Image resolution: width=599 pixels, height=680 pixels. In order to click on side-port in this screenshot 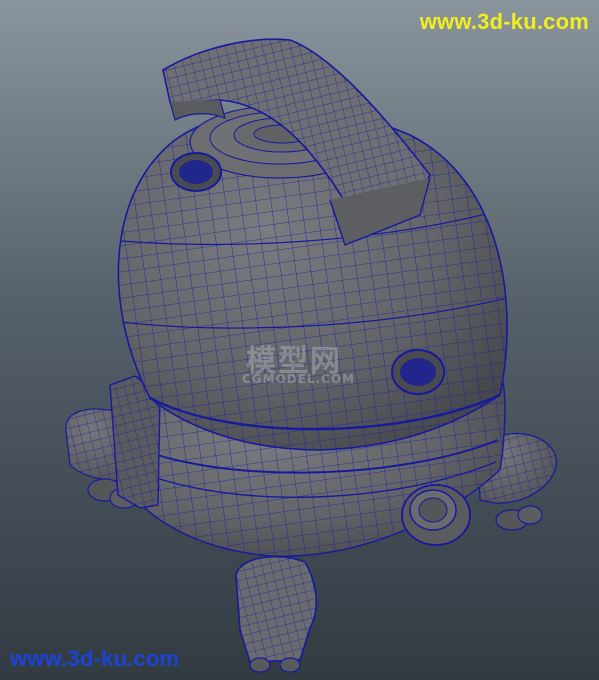, I will do `click(418, 372)`.